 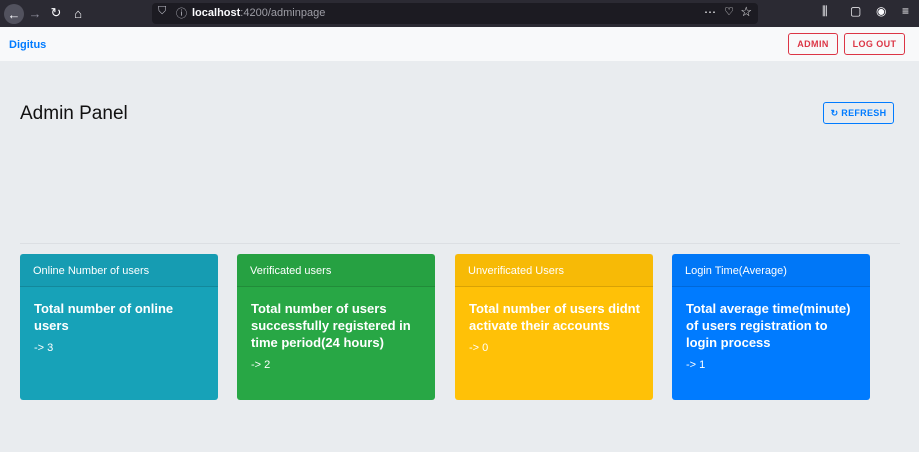 I want to click on card-header: Unverificated Users, so click(x=554, y=270).